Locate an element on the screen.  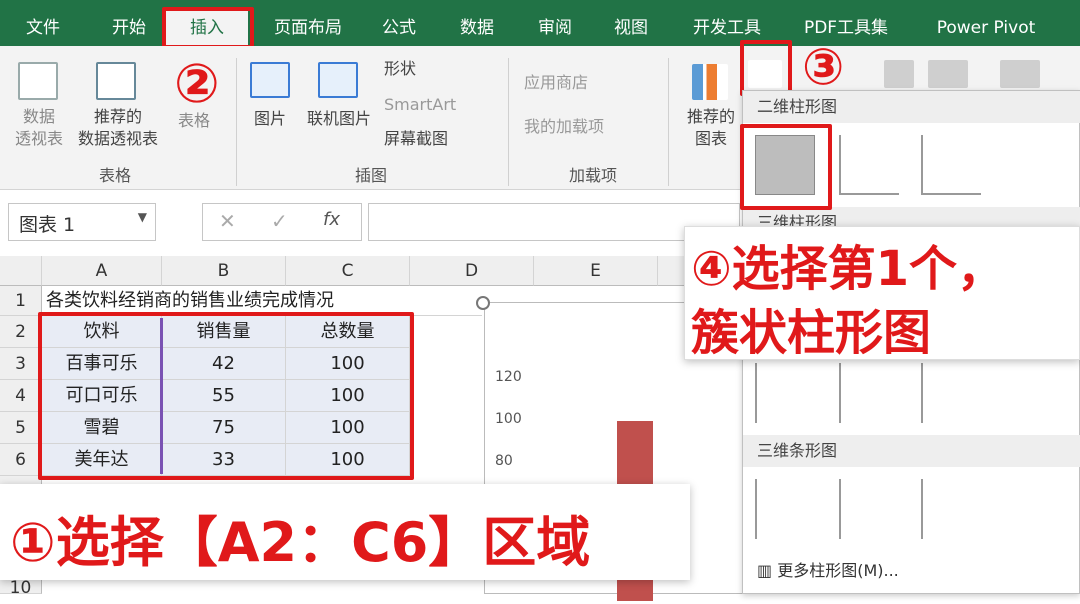
recommended-pivot-icon is located at coordinates (116, 81).